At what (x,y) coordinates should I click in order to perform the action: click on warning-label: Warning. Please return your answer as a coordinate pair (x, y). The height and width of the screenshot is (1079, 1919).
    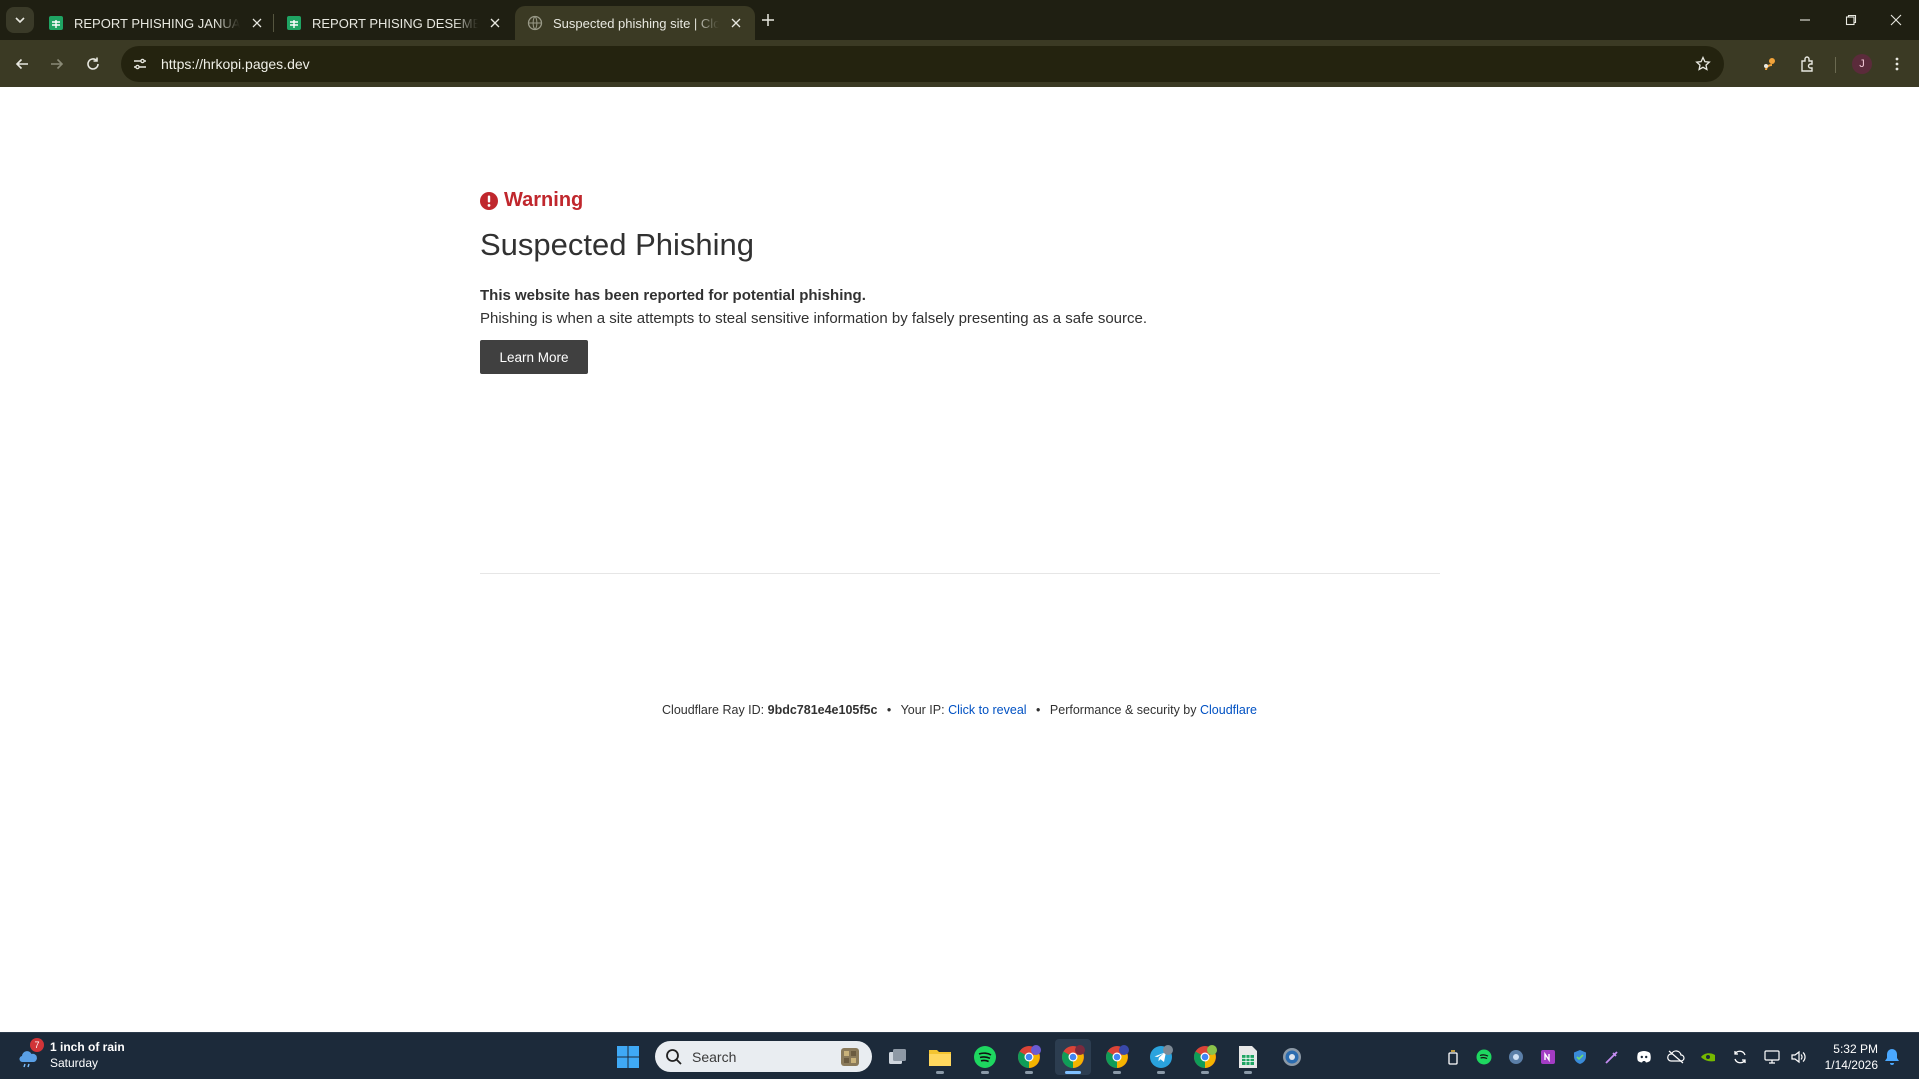
    Looking at the image, I should click on (544, 200).